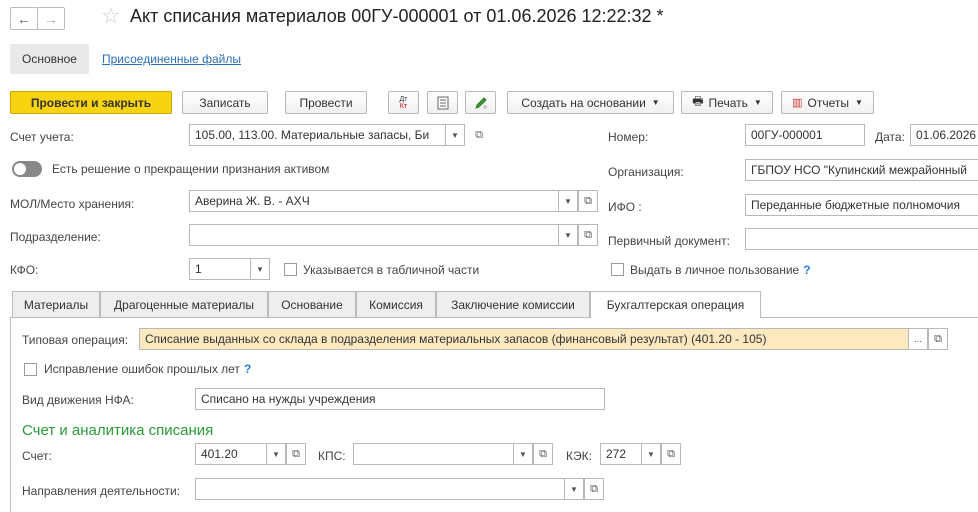  I want to click on account-dropdown: ▼, so click(455, 135).